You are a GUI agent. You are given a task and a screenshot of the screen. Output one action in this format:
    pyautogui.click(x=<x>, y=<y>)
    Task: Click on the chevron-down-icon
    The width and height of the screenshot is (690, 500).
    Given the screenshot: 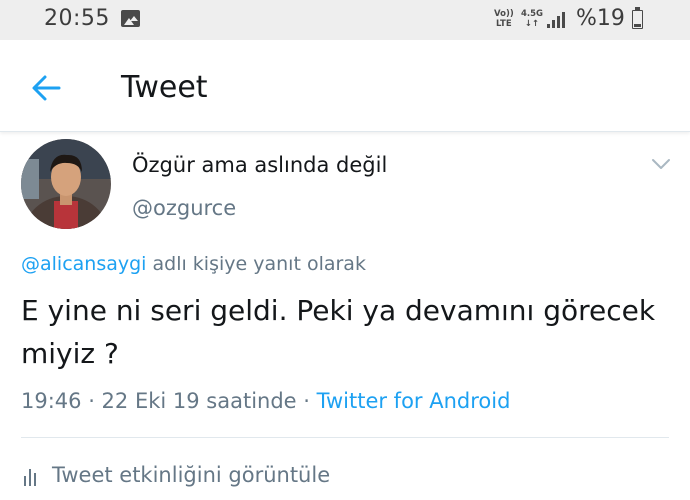 What is the action you would take?
    pyautogui.click(x=661, y=164)
    